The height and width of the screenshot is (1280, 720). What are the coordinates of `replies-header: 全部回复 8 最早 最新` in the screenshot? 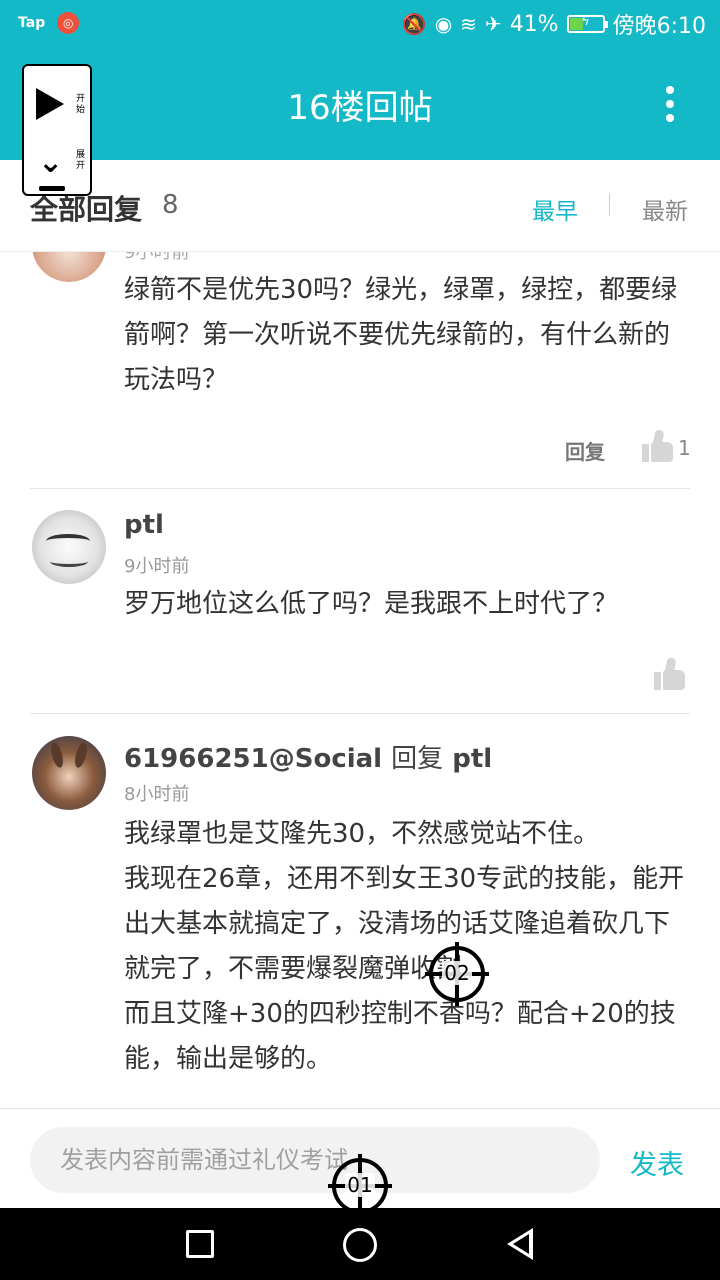 It's located at (360, 206).